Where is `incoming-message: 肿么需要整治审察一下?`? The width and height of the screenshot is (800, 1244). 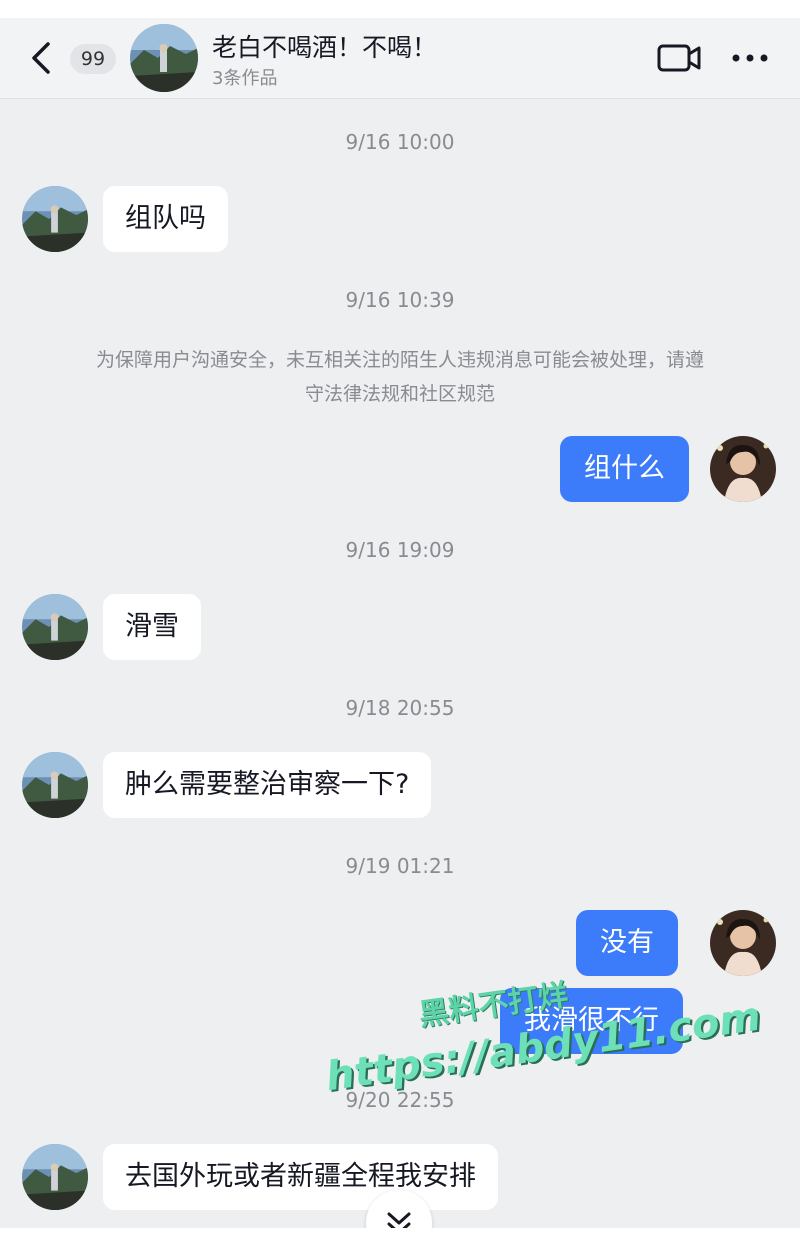
incoming-message: 肿么需要整治审察一下? is located at coordinates (267, 785).